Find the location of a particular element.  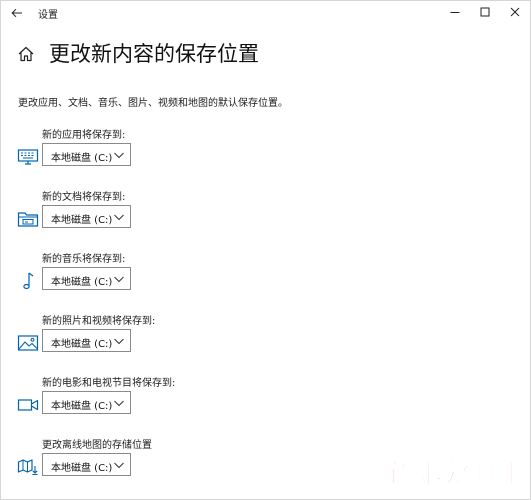

photos-save-section: 新的照片和视频将保存到: 本地磁盘 (C:) is located at coordinates (201, 342).